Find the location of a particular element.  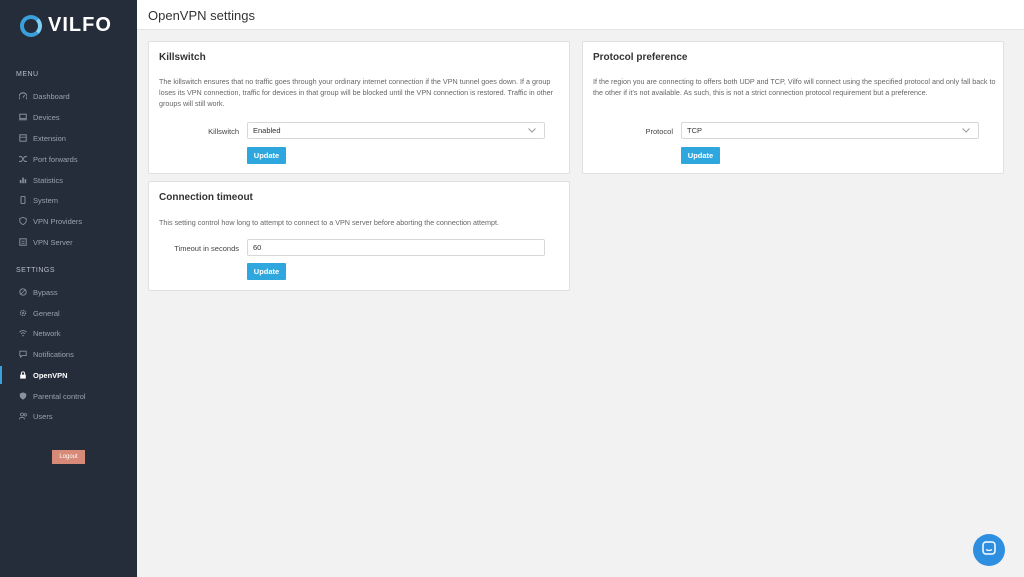

protocol-select: TCP is located at coordinates (830, 130).